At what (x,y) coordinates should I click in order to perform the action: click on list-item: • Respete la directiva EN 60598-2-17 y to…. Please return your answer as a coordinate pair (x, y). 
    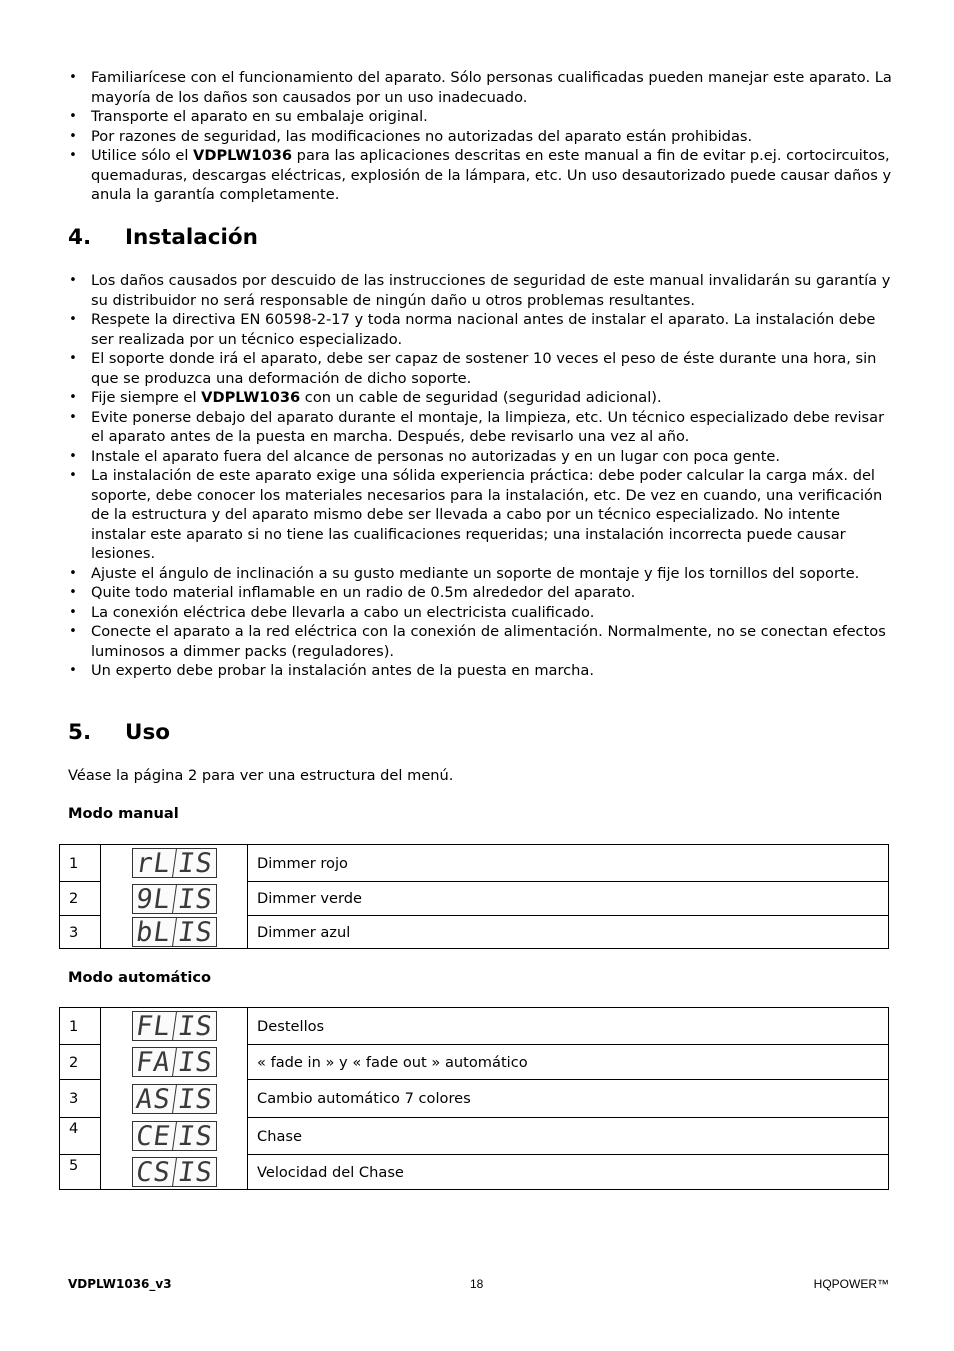
    Looking at the image, I should click on (483, 329).